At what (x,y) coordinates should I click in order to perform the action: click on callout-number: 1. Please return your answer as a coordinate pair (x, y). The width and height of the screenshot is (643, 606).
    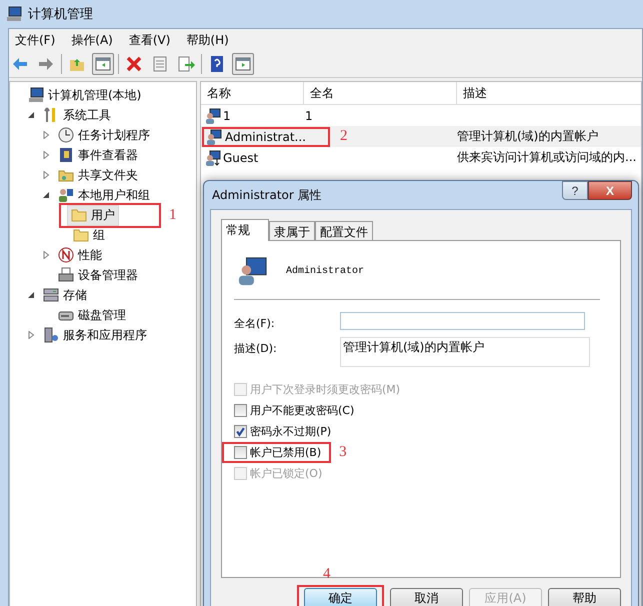
    Looking at the image, I should click on (172, 215).